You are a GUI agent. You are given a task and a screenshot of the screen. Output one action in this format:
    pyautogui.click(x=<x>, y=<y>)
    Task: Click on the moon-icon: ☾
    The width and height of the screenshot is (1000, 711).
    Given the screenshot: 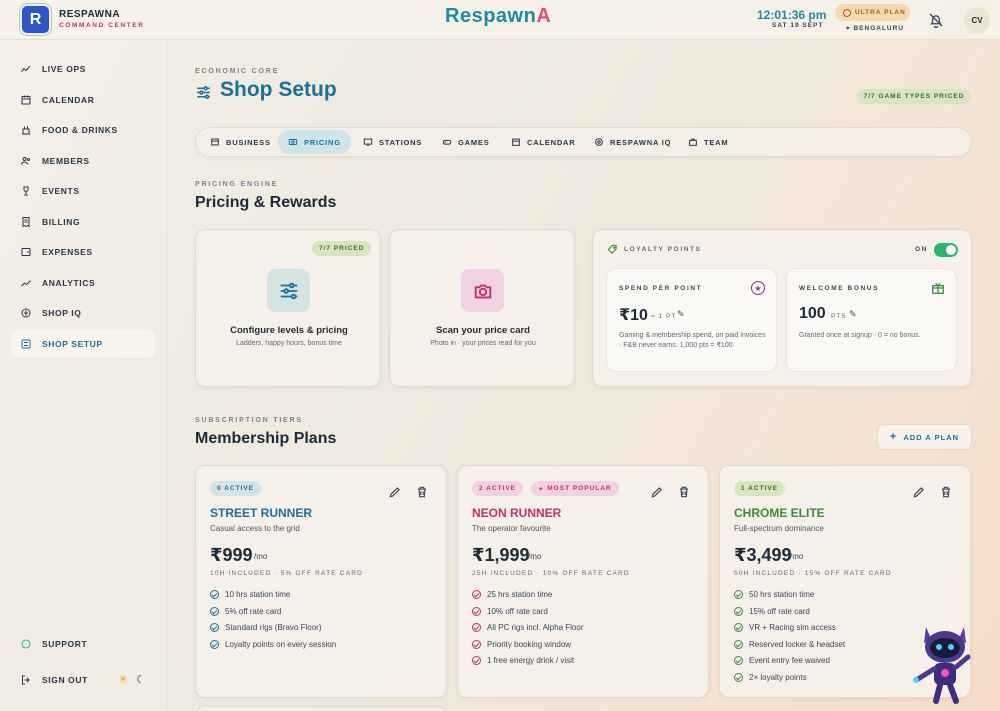 What is the action you would take?
    pyautogui.click(x=141, y=679)
    